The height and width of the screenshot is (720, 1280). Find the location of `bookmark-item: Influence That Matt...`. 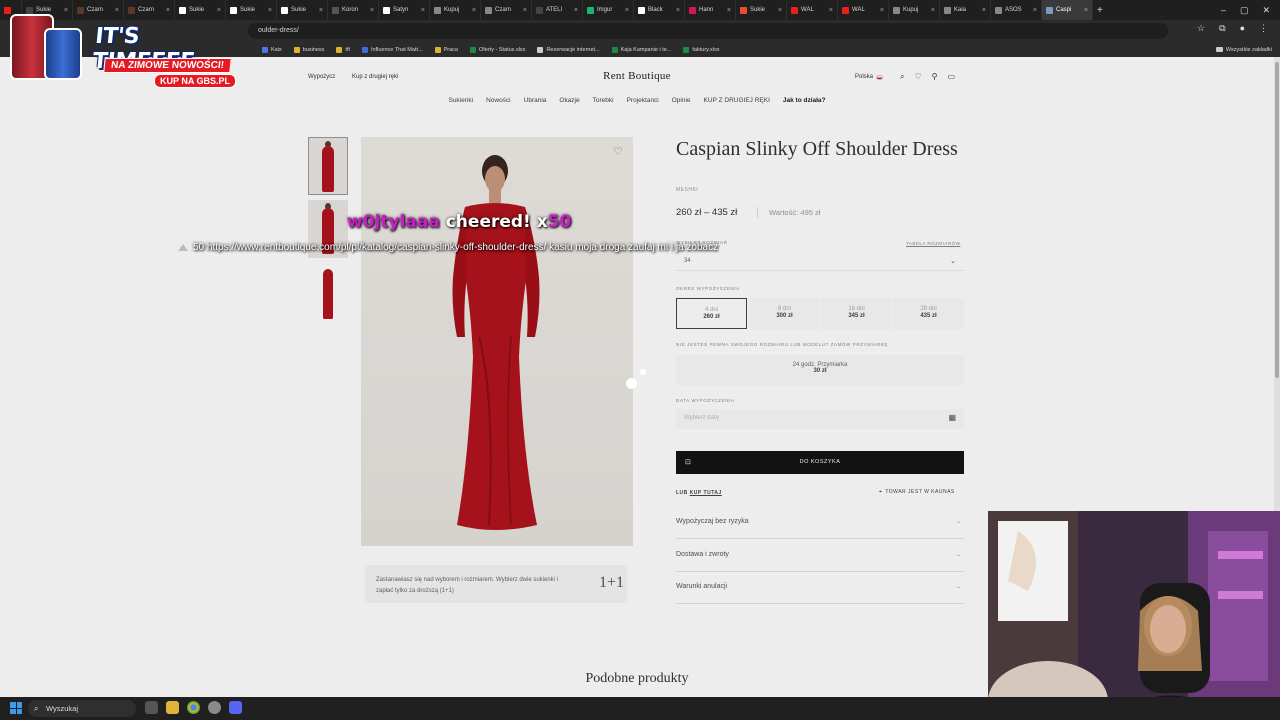

bookmark-item: Influence That Matt... is located at coordinates (392, 49).